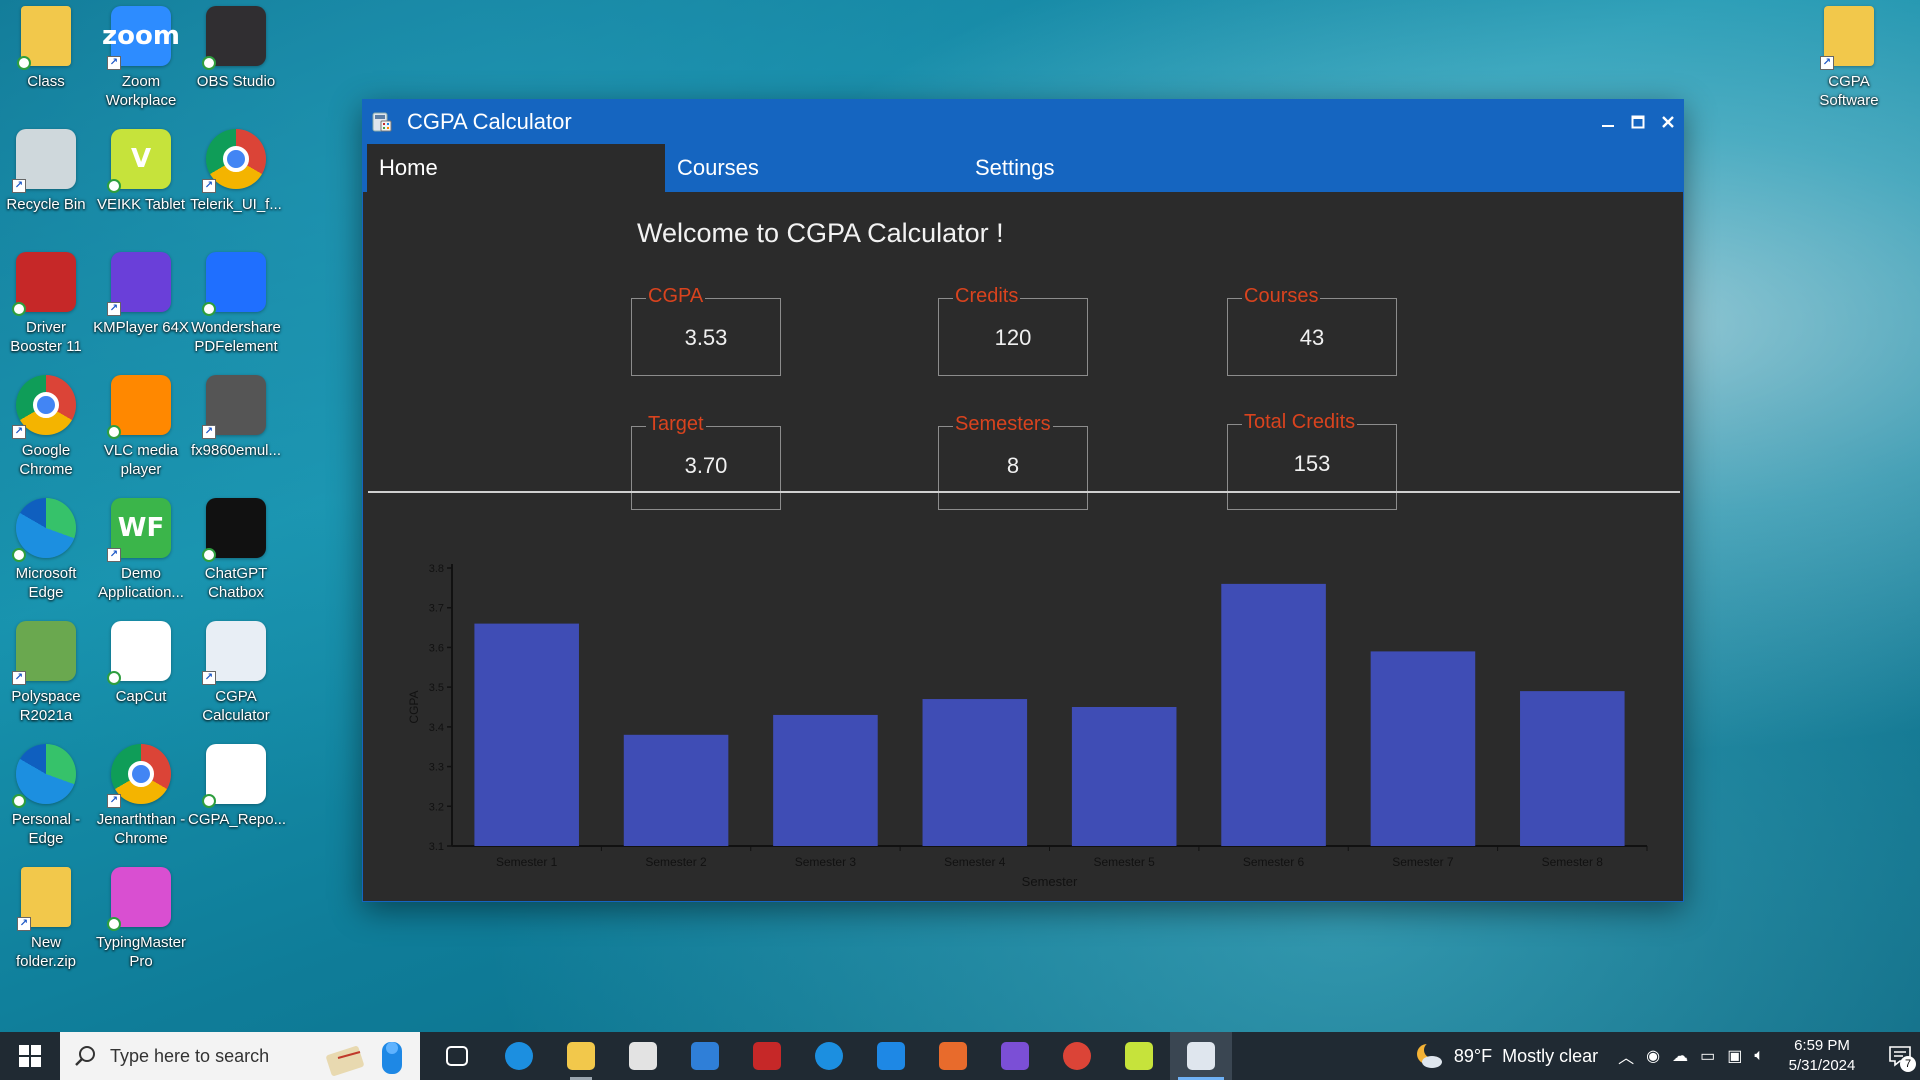 This screenshot has height=1080, width=1920. Describe the element at coordinates (1822, 1045) in the screenshot. I see `time: 6:59 PM` at that location.